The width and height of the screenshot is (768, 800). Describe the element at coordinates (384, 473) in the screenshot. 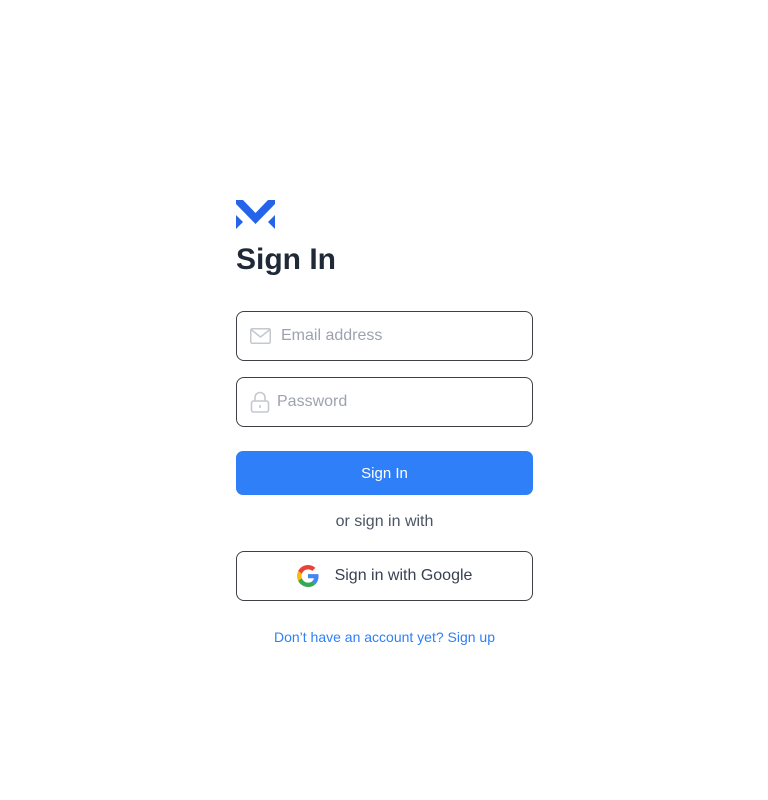

I see `sign-in-button: Sign In` at that location.